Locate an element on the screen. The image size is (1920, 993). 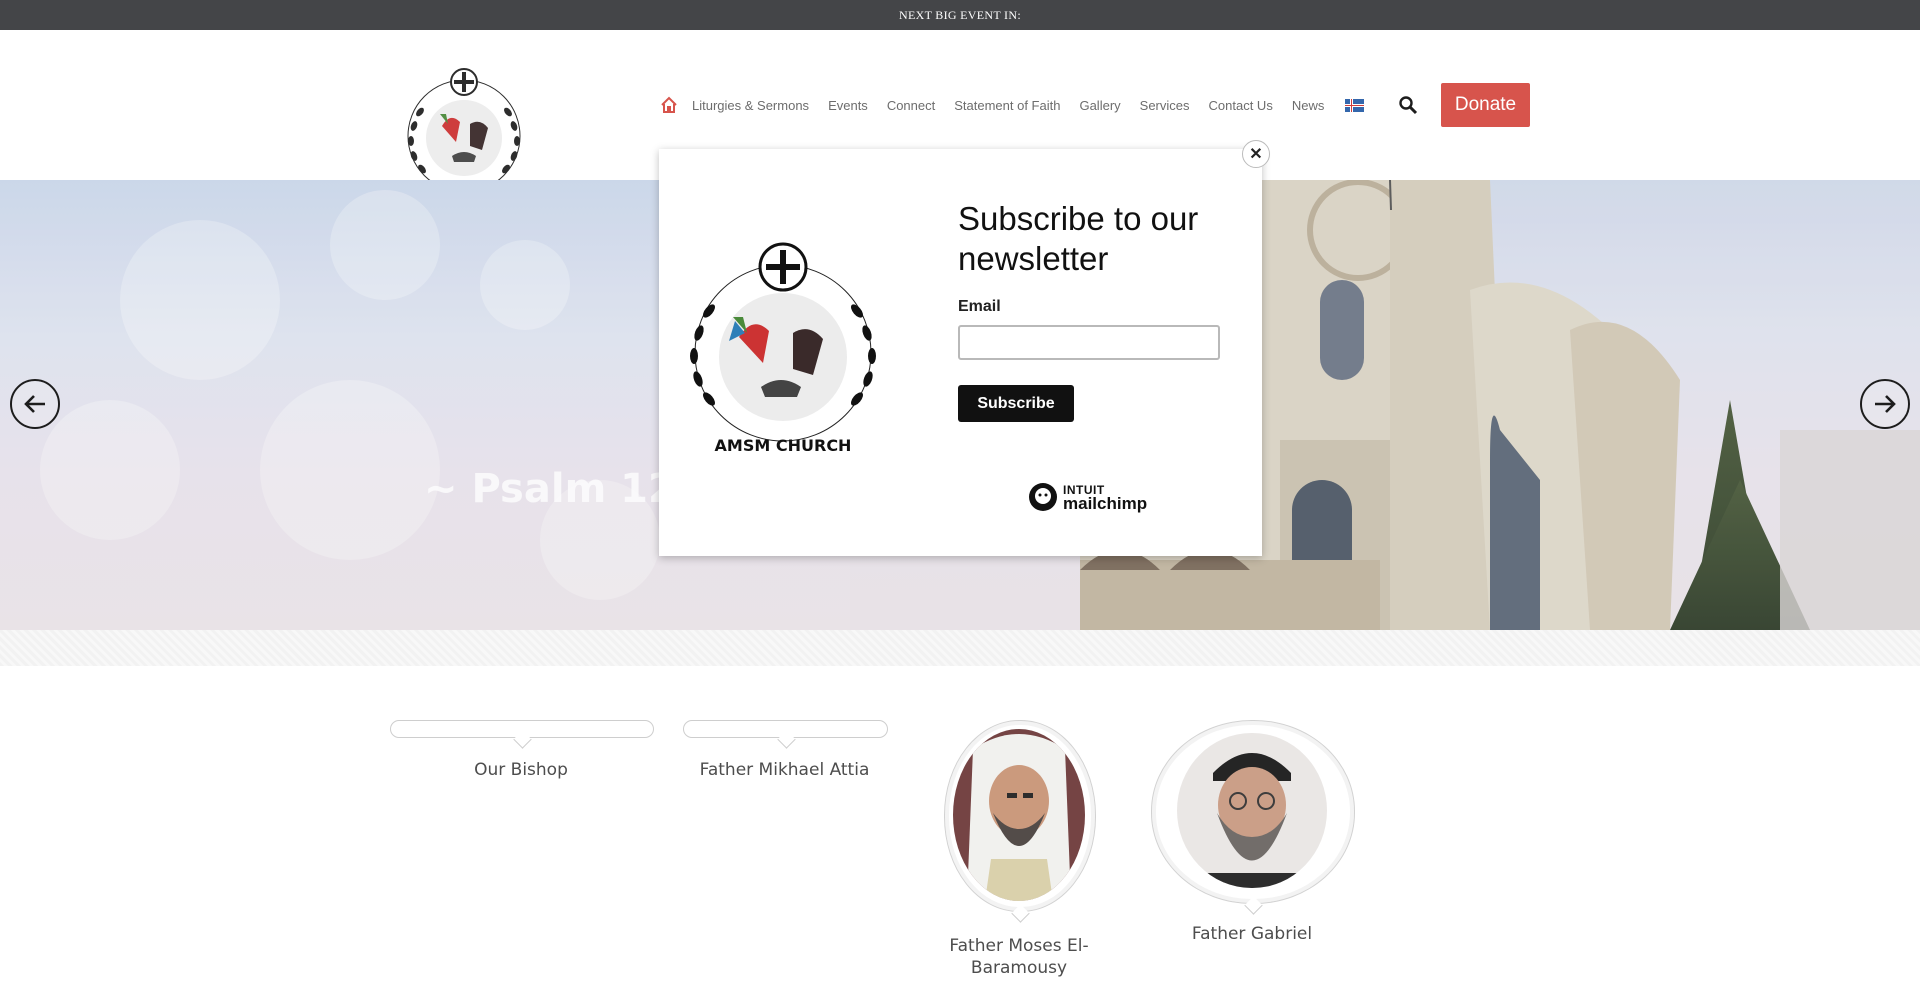
mailchimp-badge: INTUIT mailchimp is located at coordinates (1087, 497).